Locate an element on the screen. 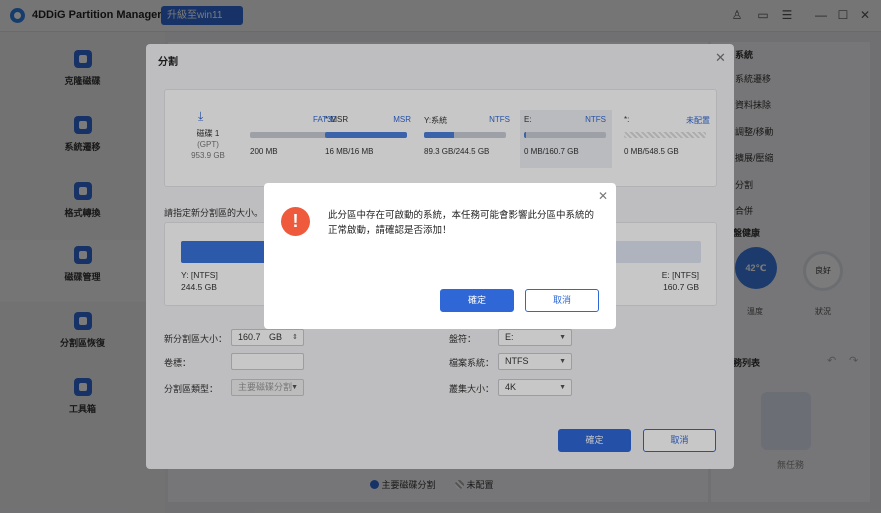  warning-icon: ! is located at coordinates (295, 221).